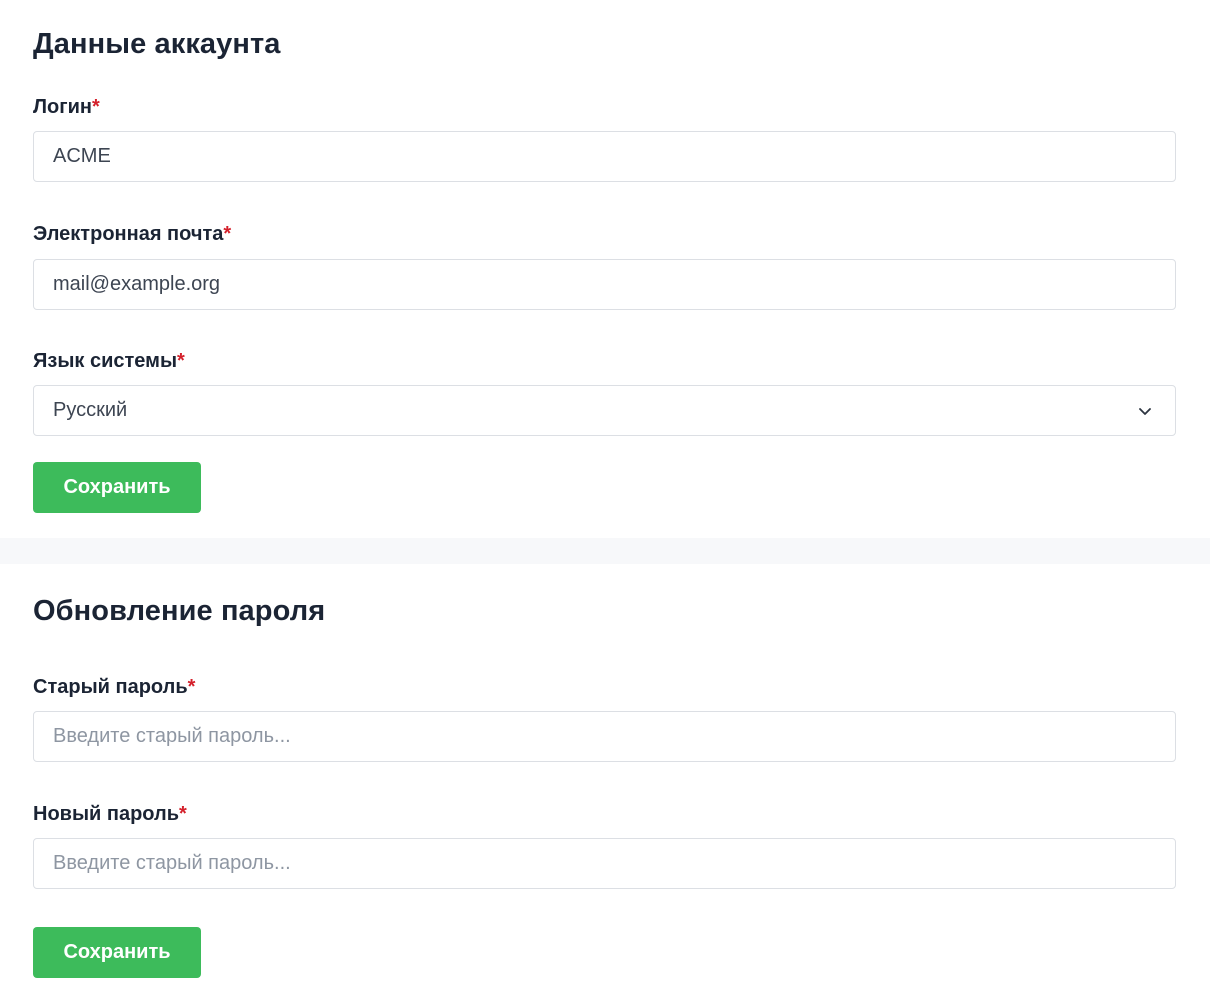  I want to click on language-label: Язык системы*, so click(109, 361).